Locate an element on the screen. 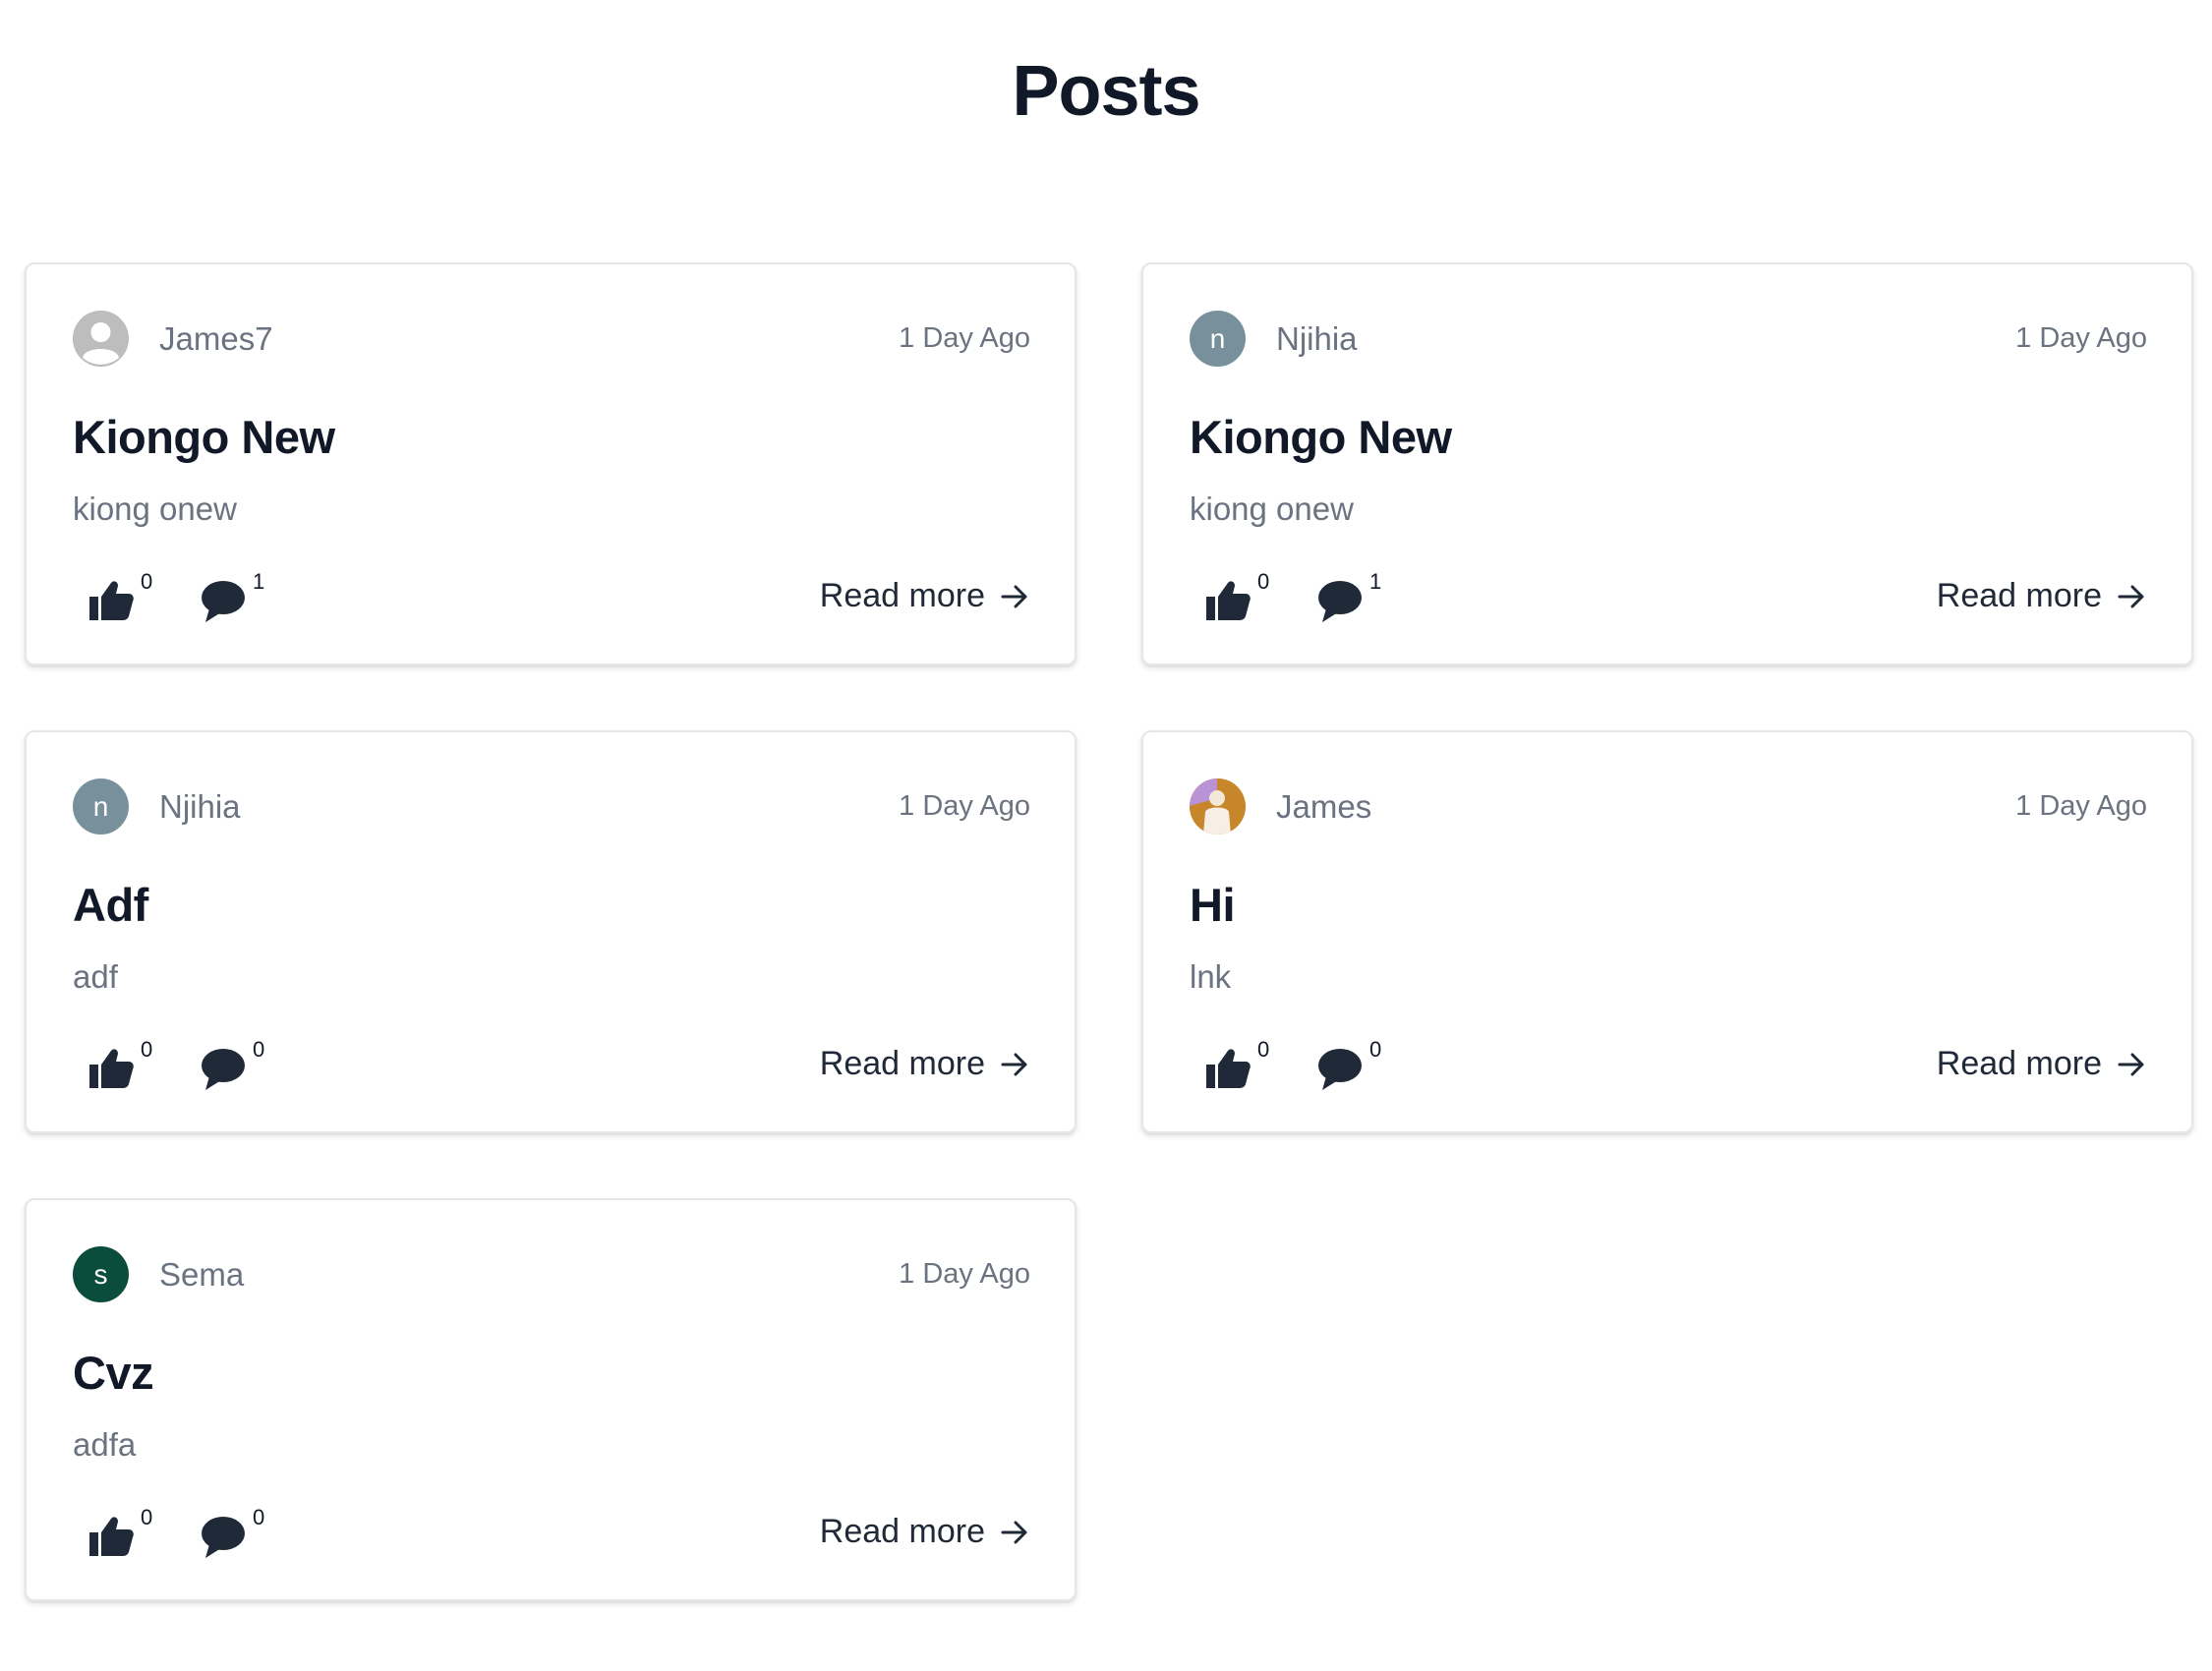 This screenshot has height=1671, width=2212. post-card: s Sema 1 Day Ago Cvz adfa 0 0 Read more is located at coordinates (551, 1399).